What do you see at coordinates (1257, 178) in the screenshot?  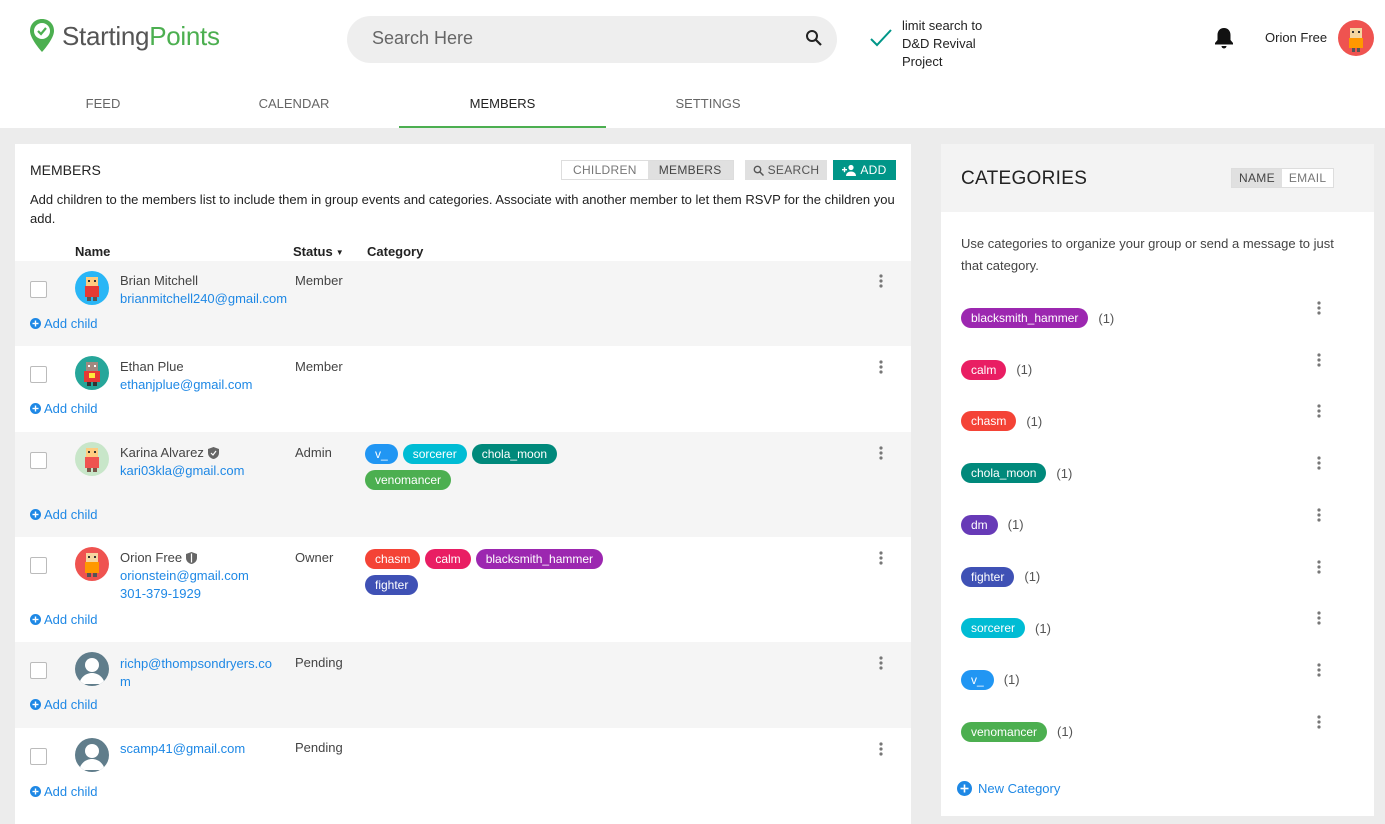 I see `sort-by-name: NAME` at bounding box center [1257, 178].